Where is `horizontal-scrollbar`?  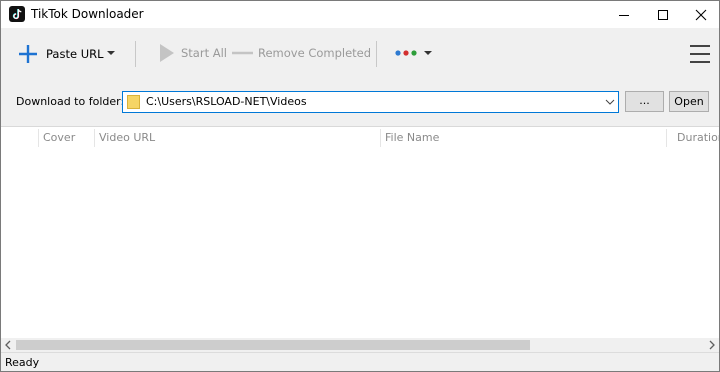
horizontal-scrollbar is located at coordinates (360, 345).